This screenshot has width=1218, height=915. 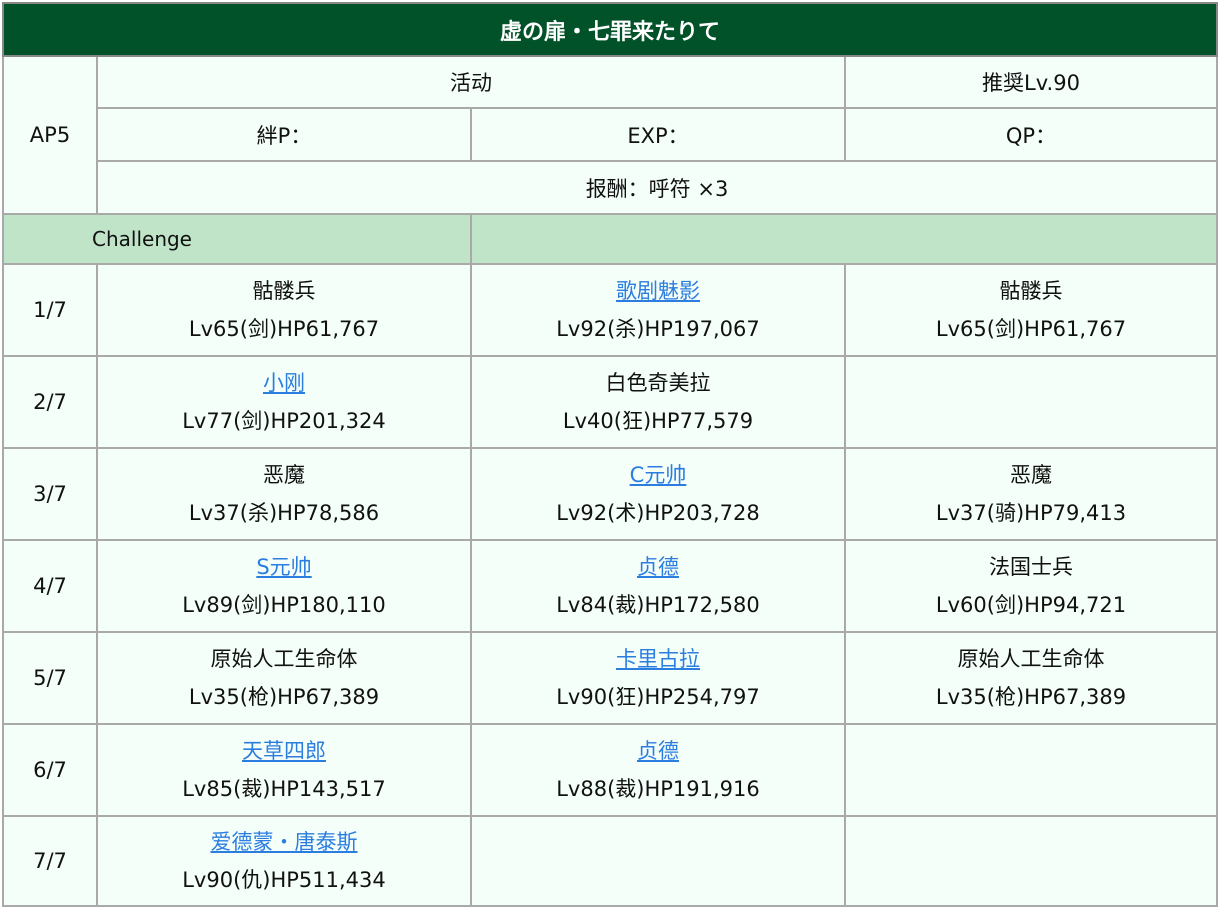 I want to click on stage-number: 3/7, so click(x=50, y=494).